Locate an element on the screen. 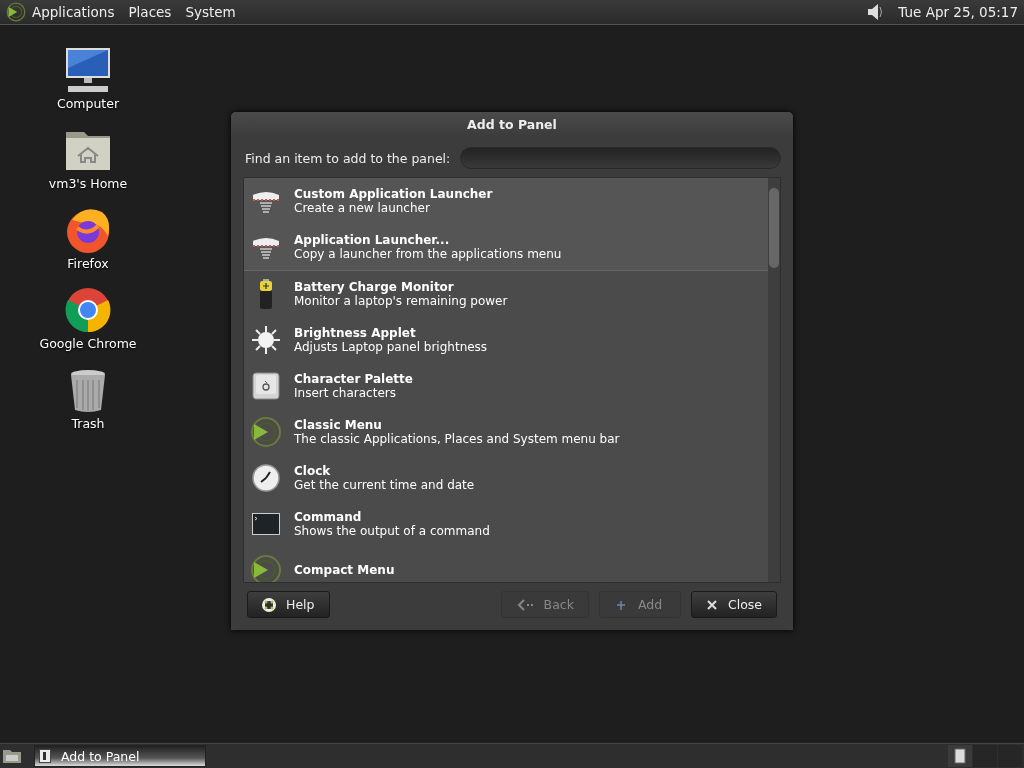 The image size is (1024, 768). workspace-icon is located at coordinates (960, 756).